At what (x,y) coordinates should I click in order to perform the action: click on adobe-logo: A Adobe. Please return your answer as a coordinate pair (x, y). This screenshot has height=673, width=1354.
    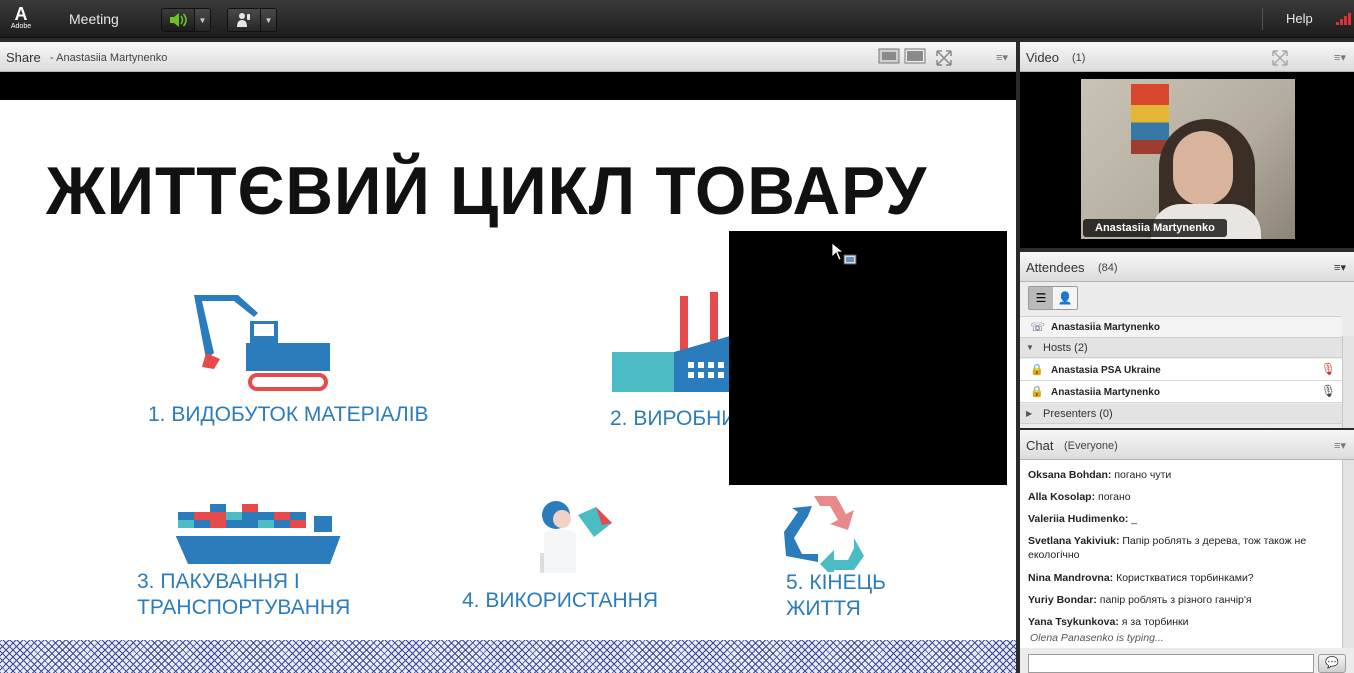
    Looking at the image, I should click on (21, 19).